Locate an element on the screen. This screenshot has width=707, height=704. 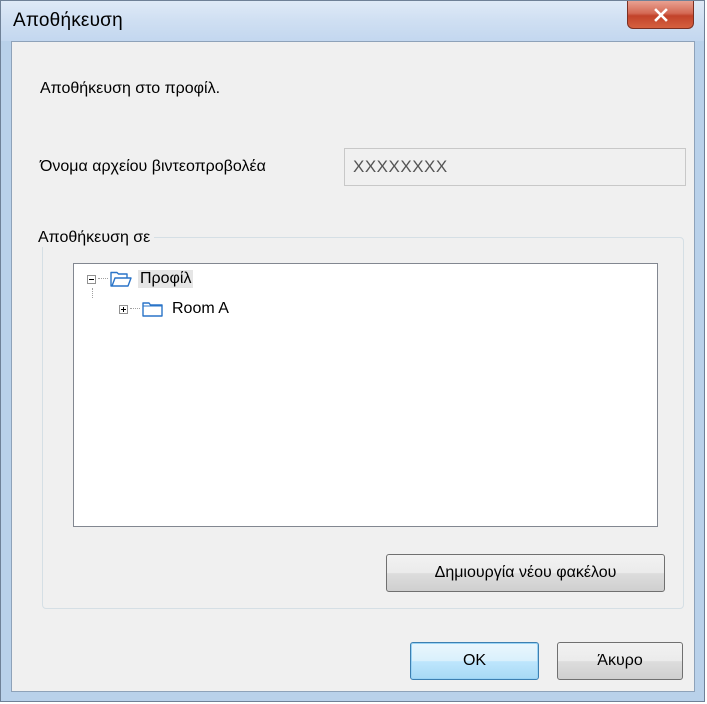
title-bar: Αποθήκευση is located at coordinates (352, 21).